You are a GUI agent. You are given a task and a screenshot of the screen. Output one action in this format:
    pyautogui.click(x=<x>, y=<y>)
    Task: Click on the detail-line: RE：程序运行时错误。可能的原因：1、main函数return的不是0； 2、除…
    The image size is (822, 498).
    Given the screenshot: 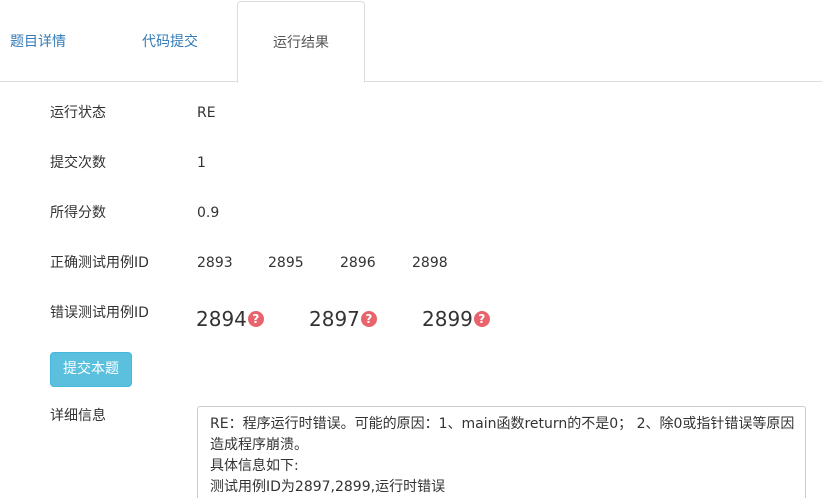 What is the action you would take?
    pyautogui.click(x=502, y=424)
    